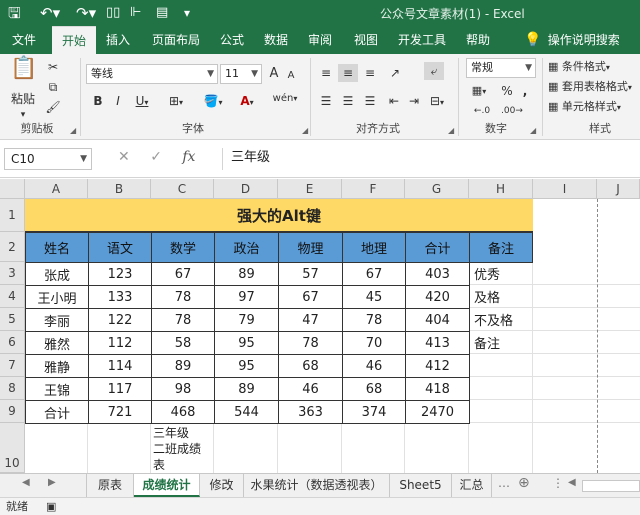  Describe the element at coordinates (183, 448) in the screenshot. I see `selected-cell-c10: 三年级 二班成绩 表` at that location.